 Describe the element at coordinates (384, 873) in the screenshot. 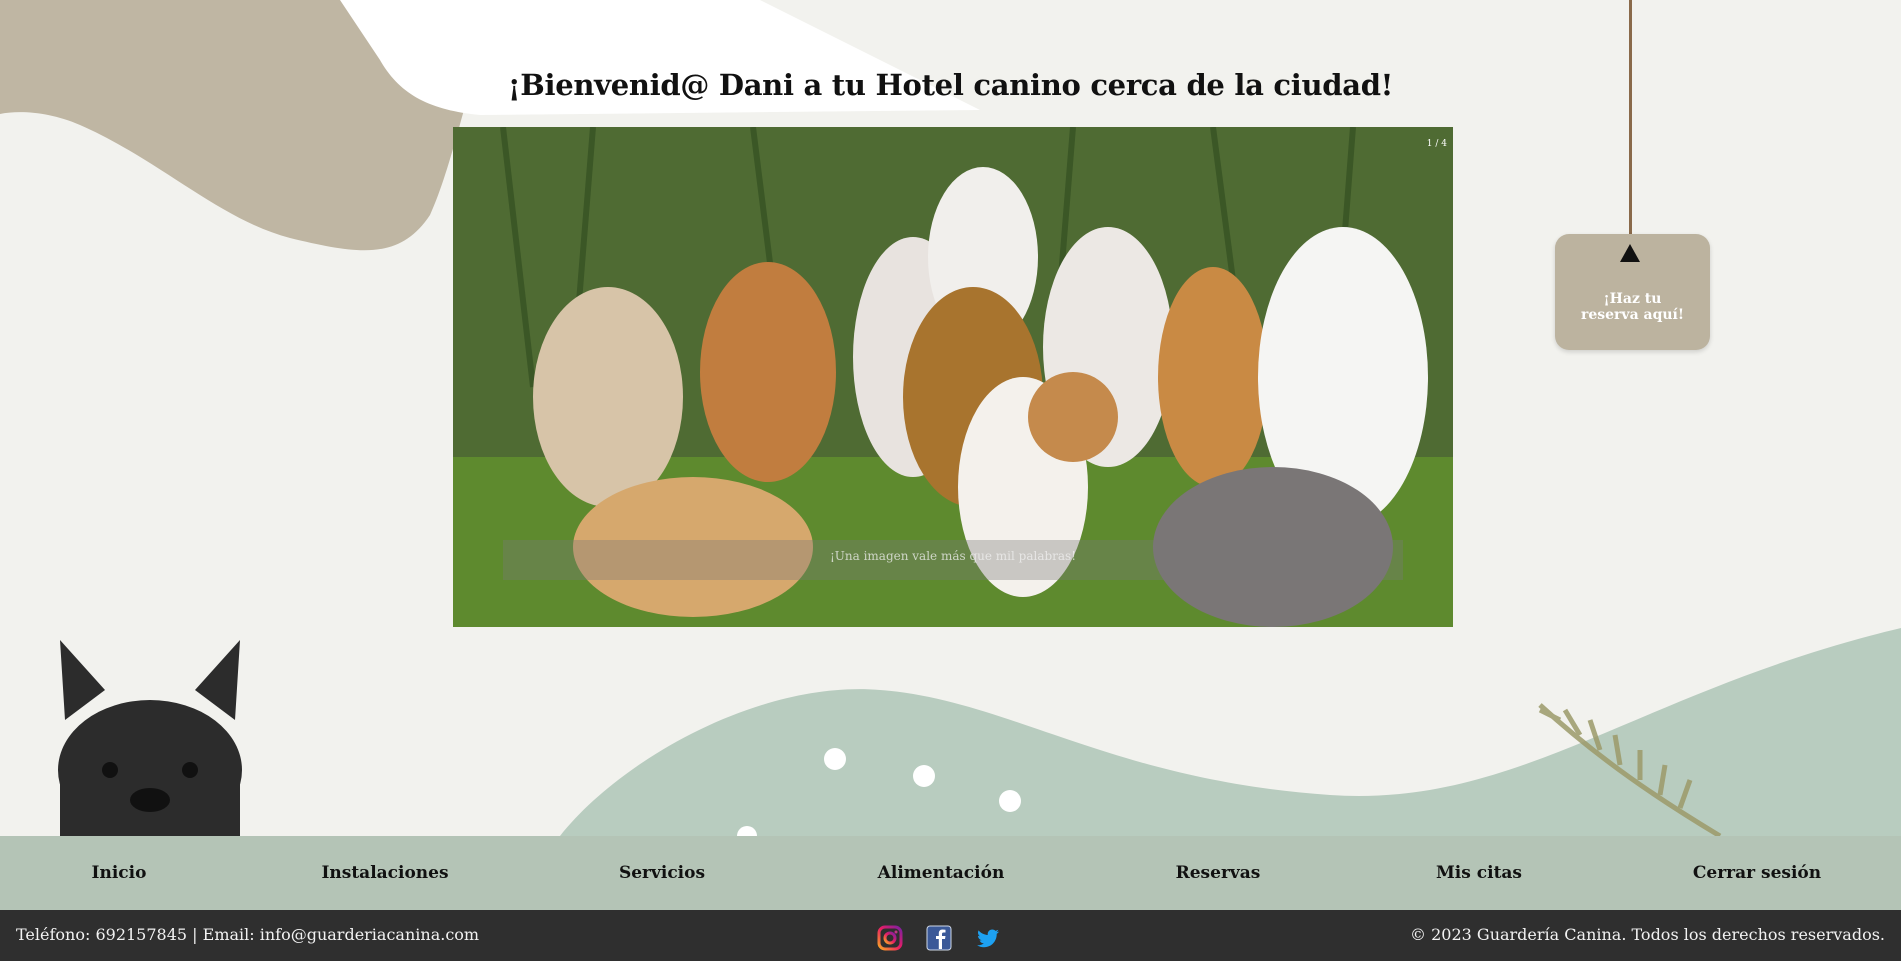

I see `nav-item-instalaciones: Instalaciones` at that location.